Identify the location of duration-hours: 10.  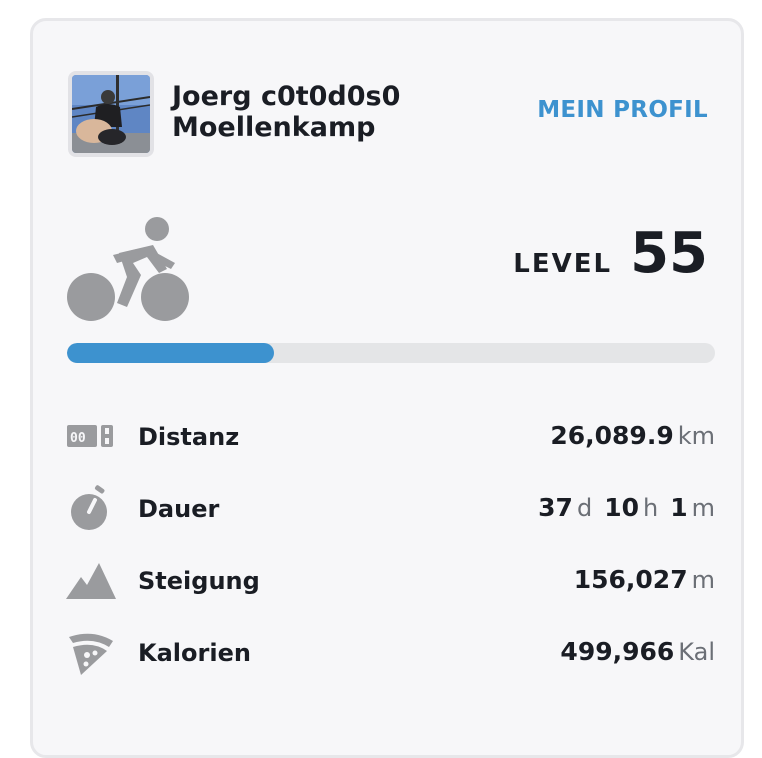
(621, 507).